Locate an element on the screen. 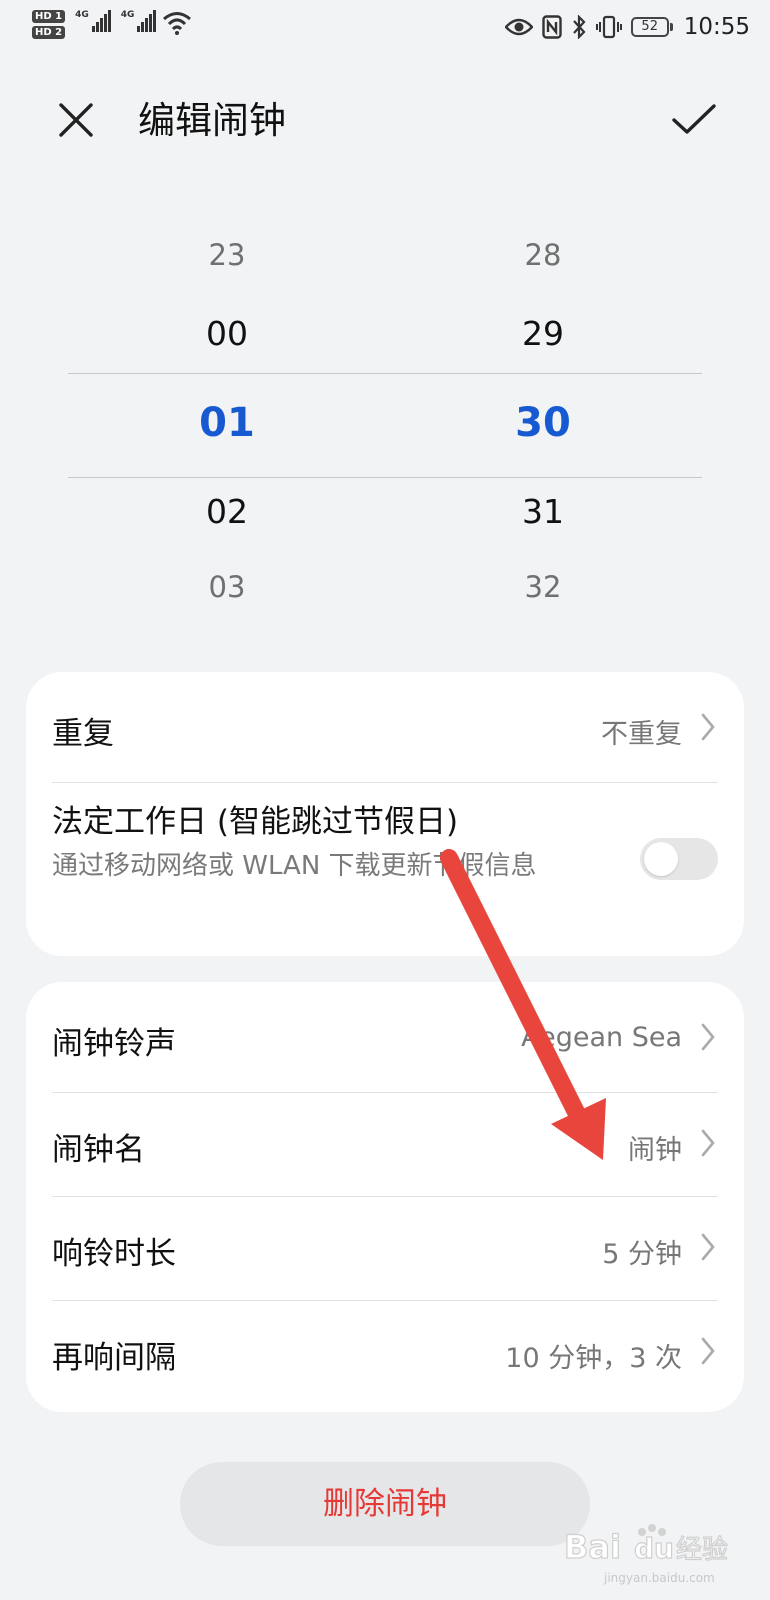 The width and height of the screenshot is (770, 1600). repeat-value: 不重复 is located at coordinates (641, 734).